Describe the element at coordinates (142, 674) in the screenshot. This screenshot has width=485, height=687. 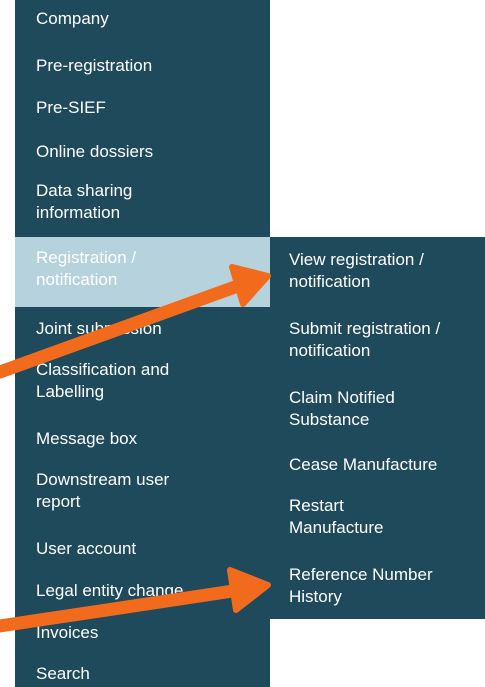
I see `menu-item-search: Search` at that location.